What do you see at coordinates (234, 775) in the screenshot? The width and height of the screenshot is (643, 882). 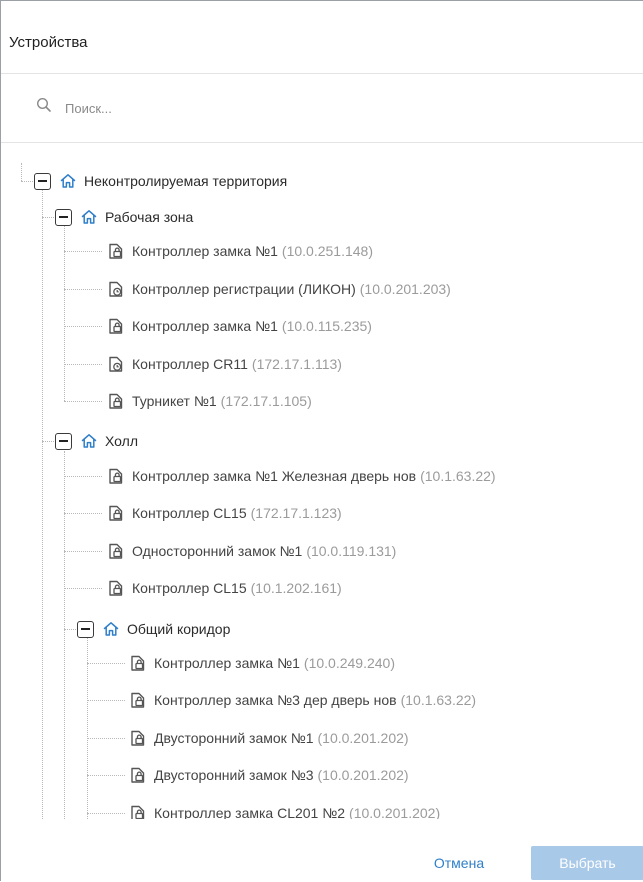 I see `device-name: Двусторонний замок №3` at bounding box center [234, 775].